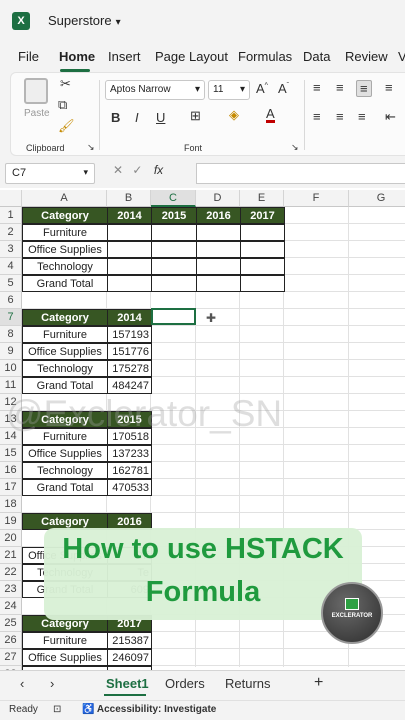 The height and width of the screenshot is (720, 405). What do you see at coordinates (62, 105) in the screenshot?
I see `copy-icon: ⧉` at bounding box center [62, 105].